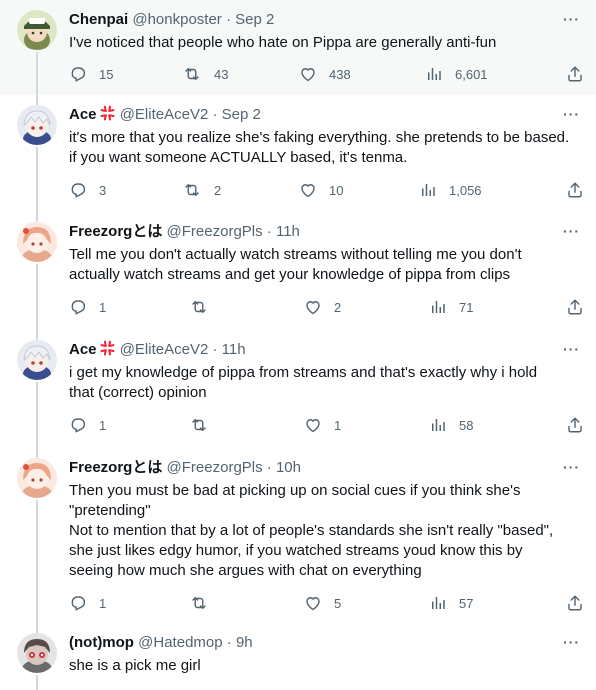 The width and height of the screenshot is (596, 690). I want to click on views-count: 57, so click(466, 603).